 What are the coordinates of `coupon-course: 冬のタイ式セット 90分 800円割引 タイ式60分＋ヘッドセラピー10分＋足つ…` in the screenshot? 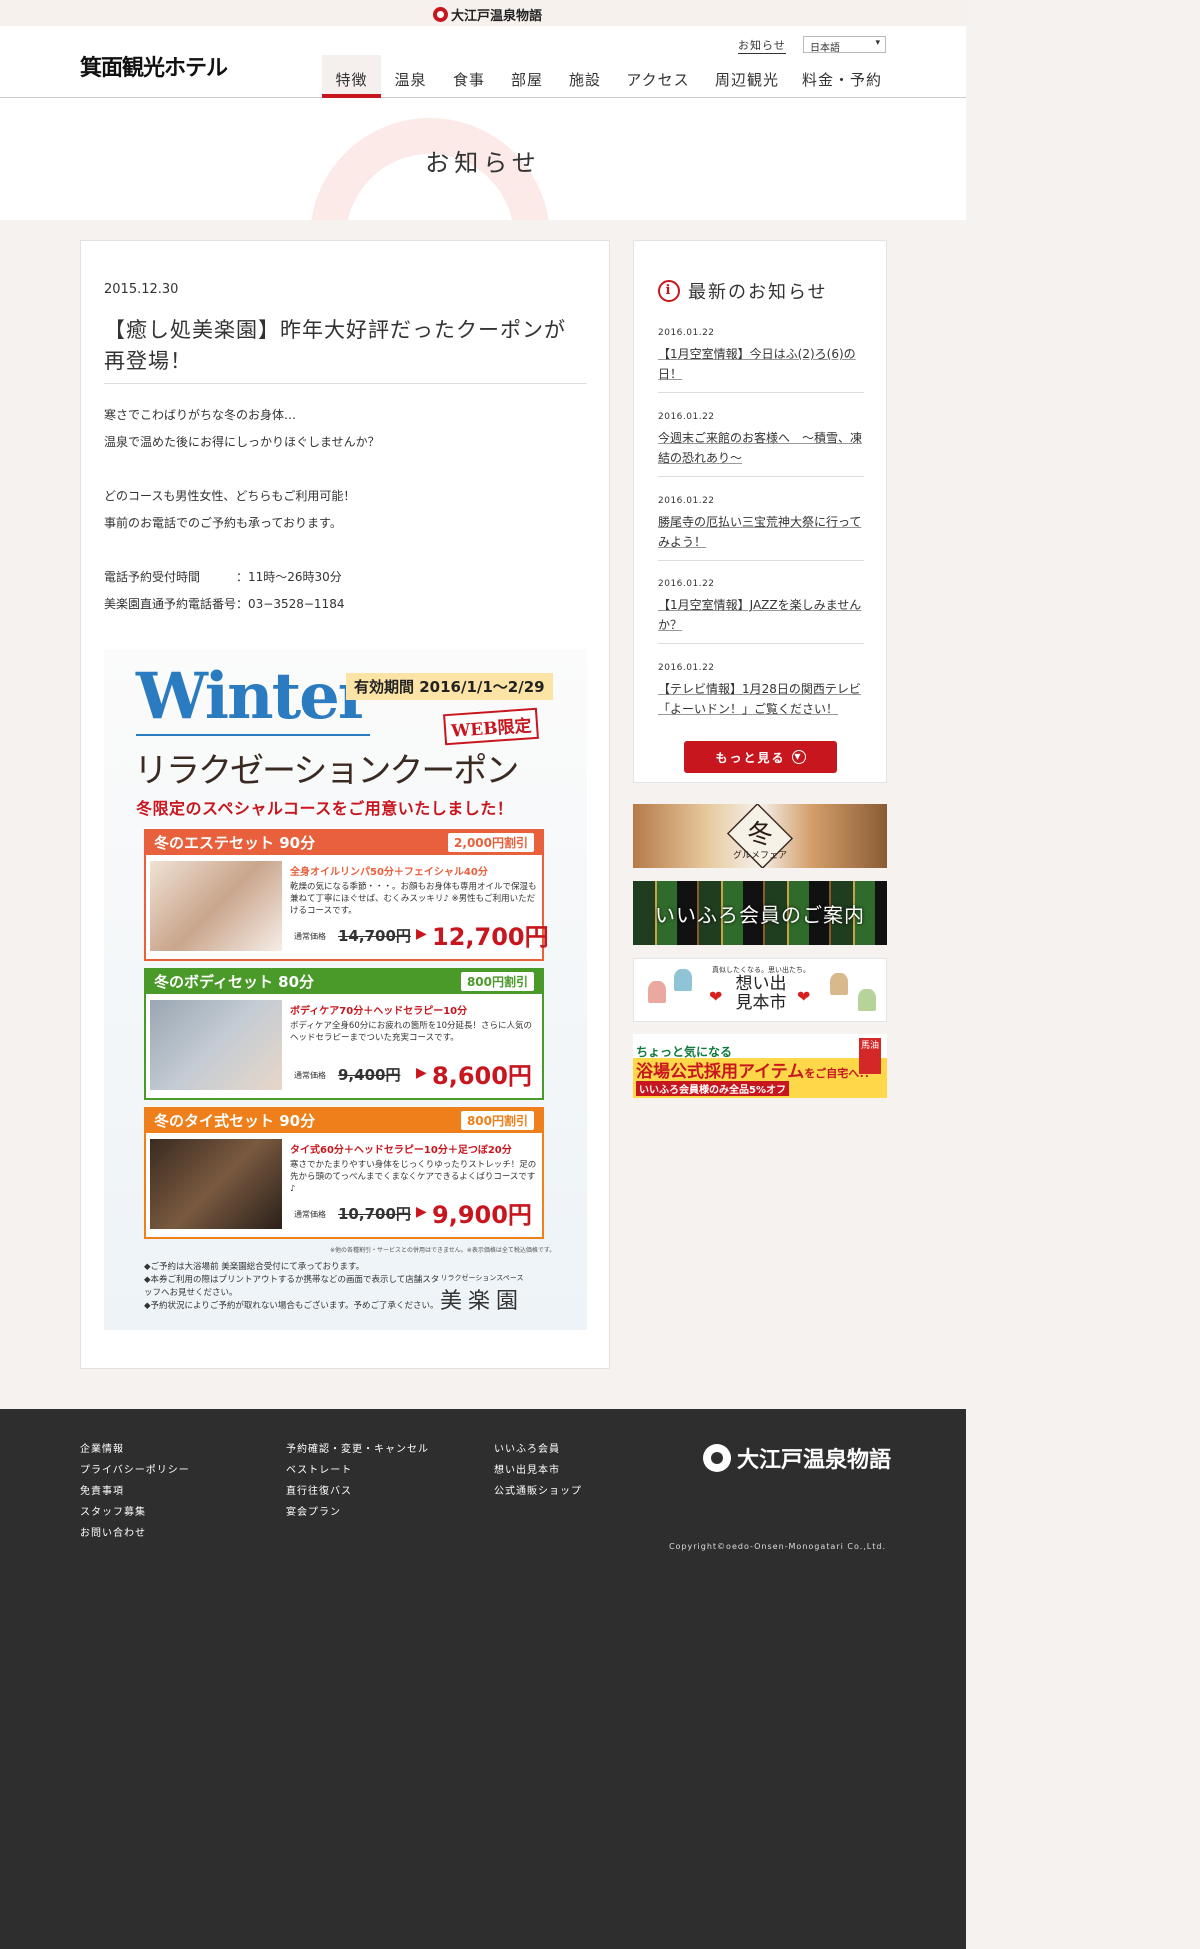 It's located at (344, 1173).